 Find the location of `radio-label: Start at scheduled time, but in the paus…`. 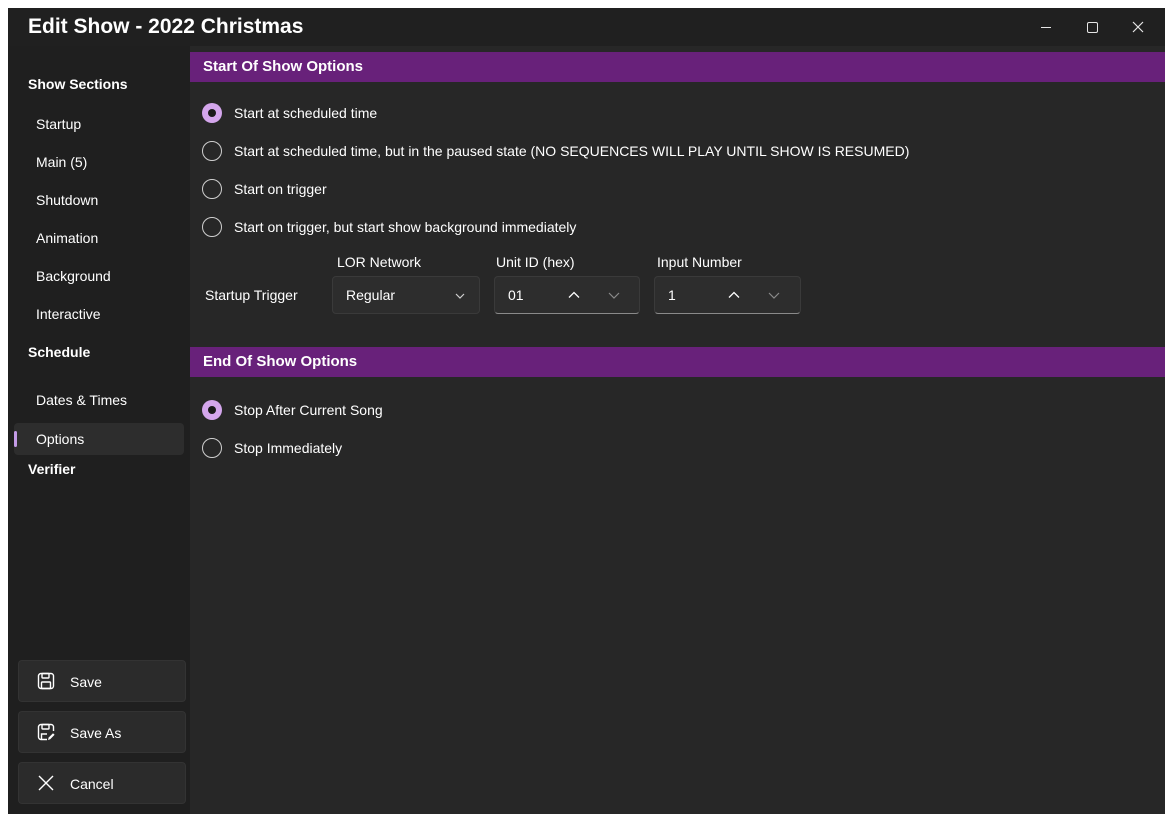

radio-label: Start at scheduled time, but in the paus… is located at coordinates (572, 151).